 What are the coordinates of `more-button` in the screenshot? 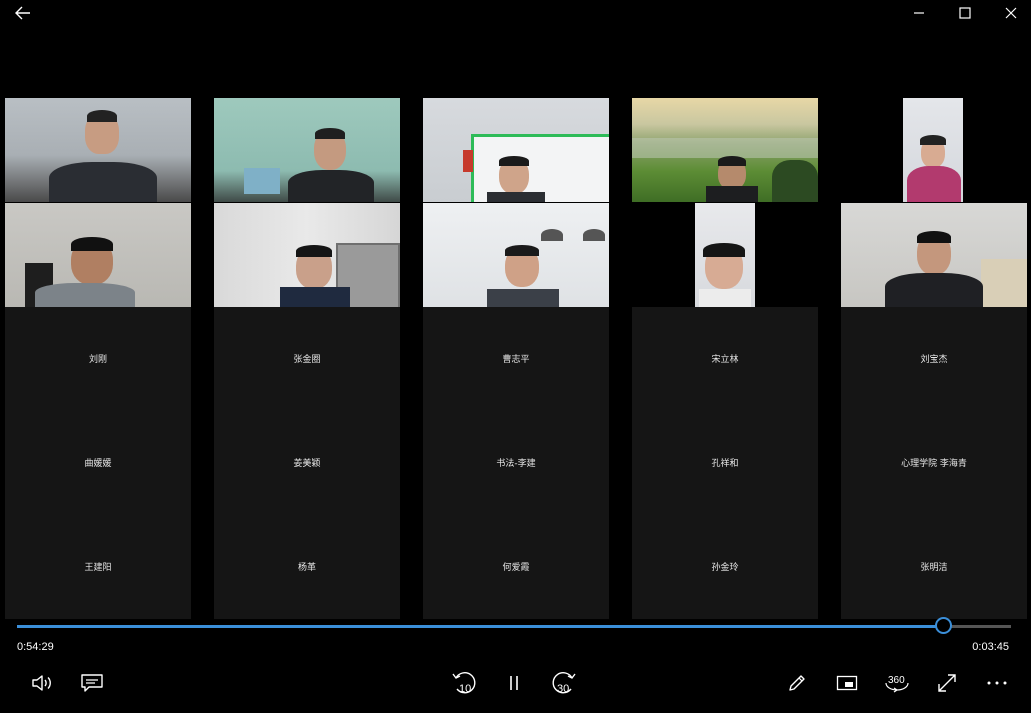 It's located at (997, 683).